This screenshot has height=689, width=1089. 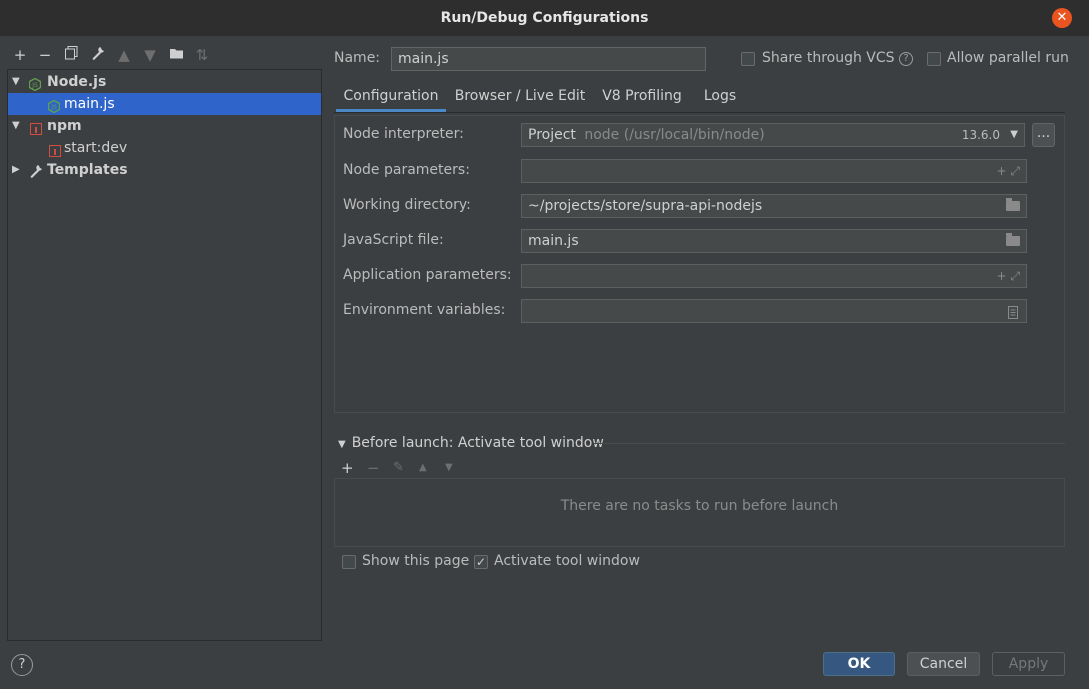 I want to click on name-input: main.js, so click(x=548, y=59).